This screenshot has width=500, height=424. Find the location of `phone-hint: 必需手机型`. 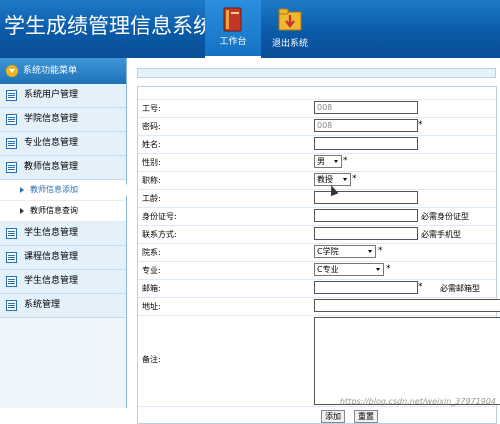

phone-hint: 必需手机型 is located at coordinates (441, 234).